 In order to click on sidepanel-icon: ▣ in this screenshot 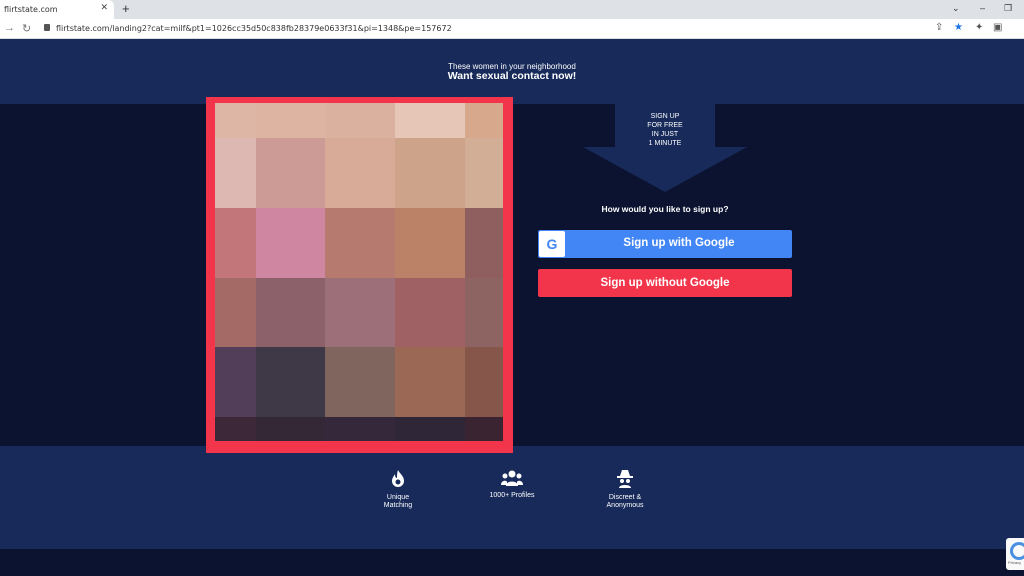, I will do `click(997, 27)`.